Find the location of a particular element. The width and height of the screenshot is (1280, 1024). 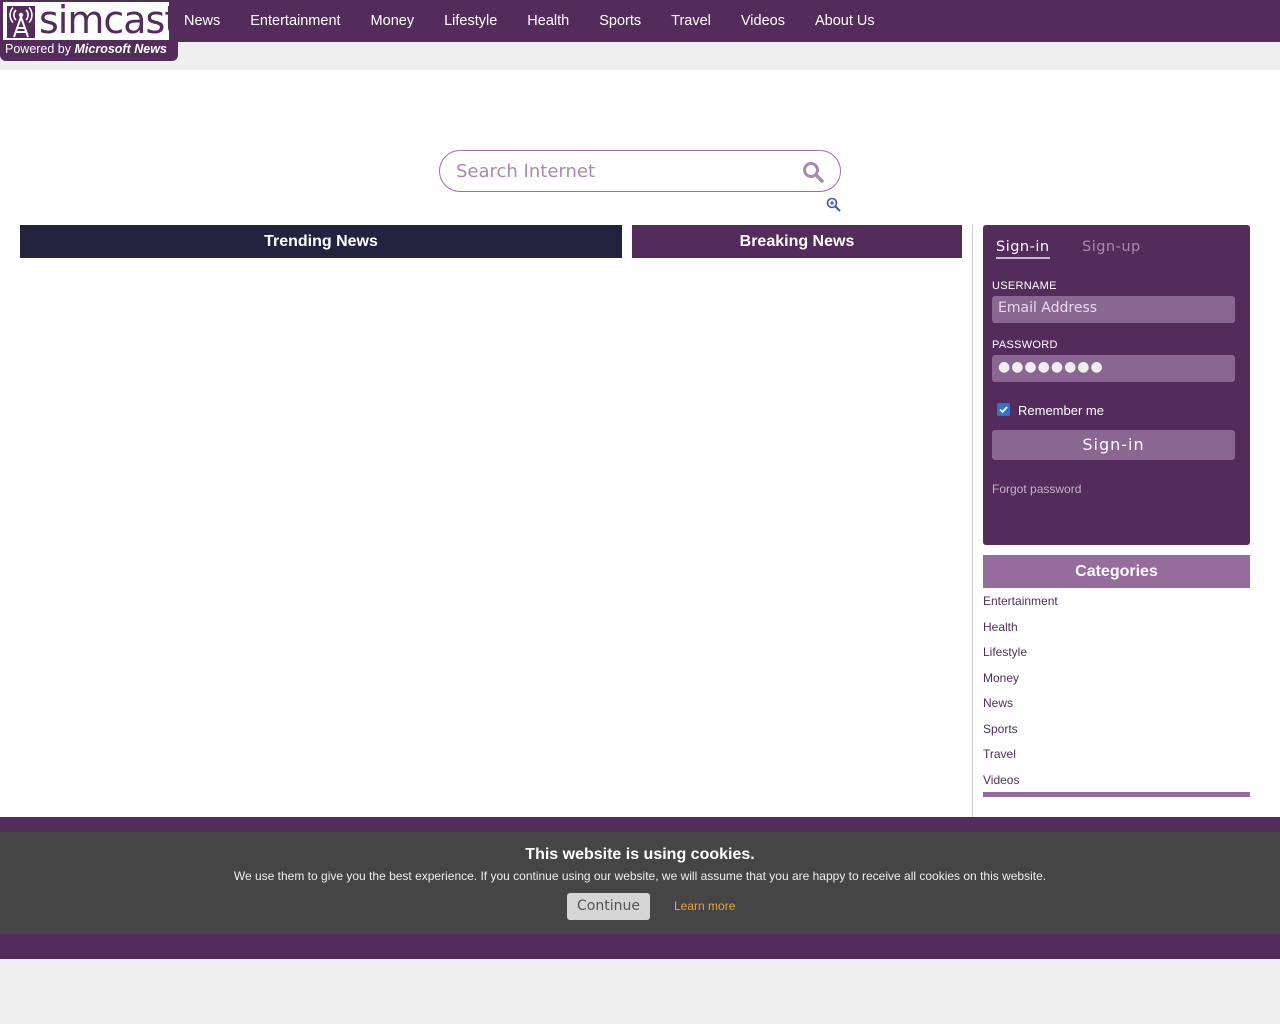

password-field: ●●●●●●●● is located at coordinates (1113, 368).